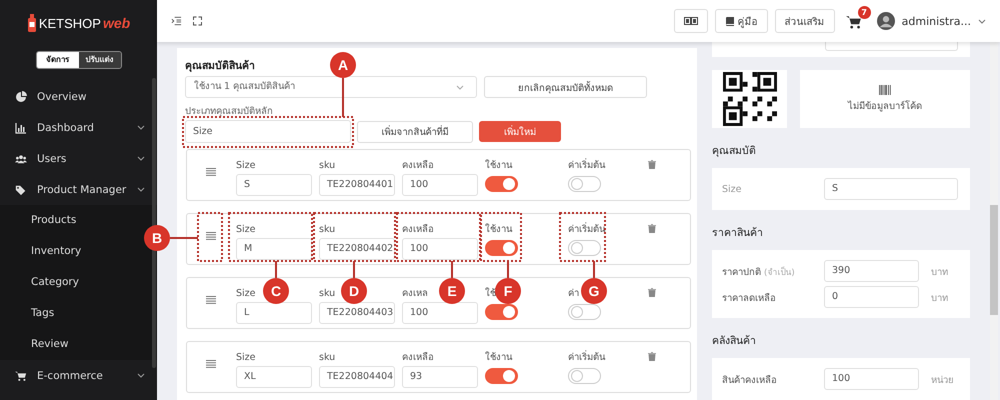  What do you see at coordinates (452, 291) in the screenshot?
I see `callout-marker: E` at bounding box center [452, 291].